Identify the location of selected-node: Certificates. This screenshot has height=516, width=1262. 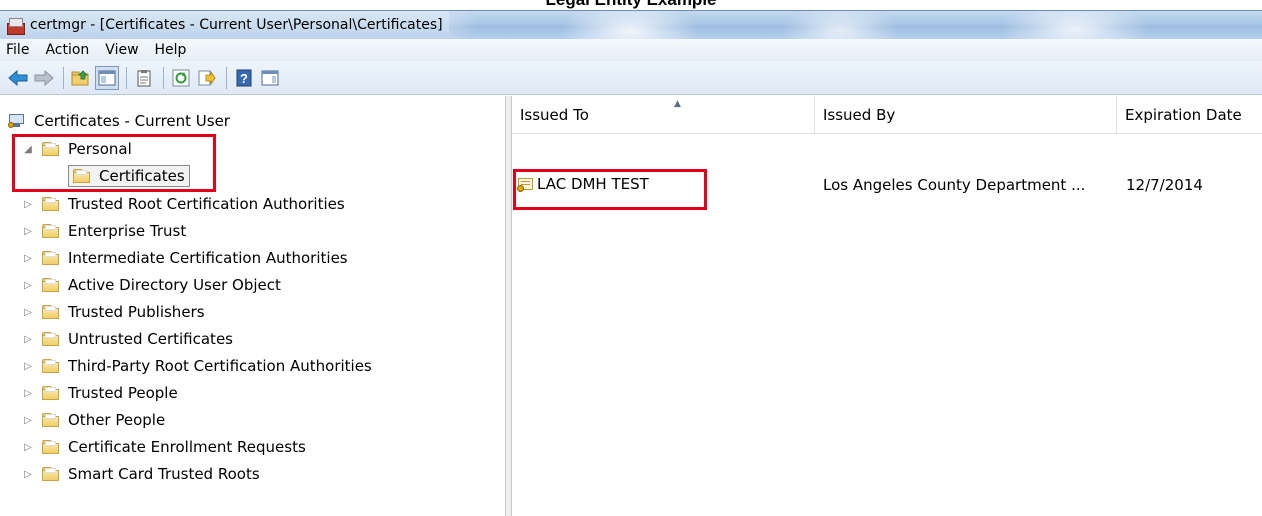
(129, 176).